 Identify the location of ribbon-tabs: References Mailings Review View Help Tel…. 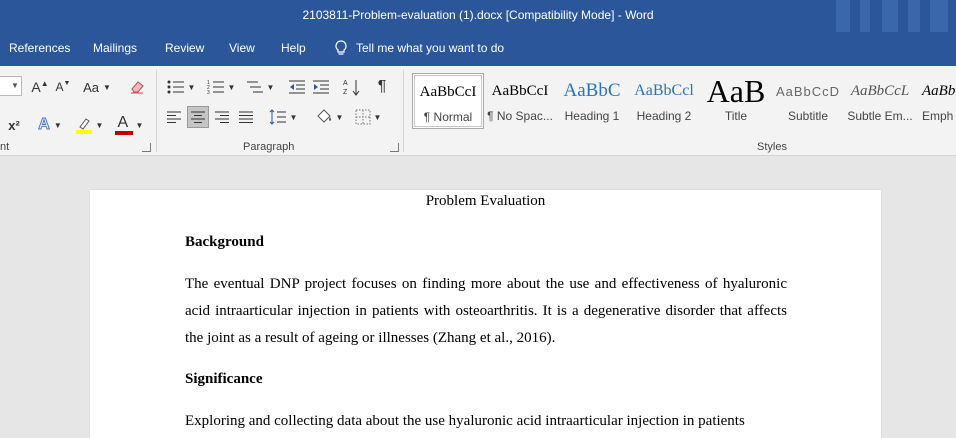
(478, 49).